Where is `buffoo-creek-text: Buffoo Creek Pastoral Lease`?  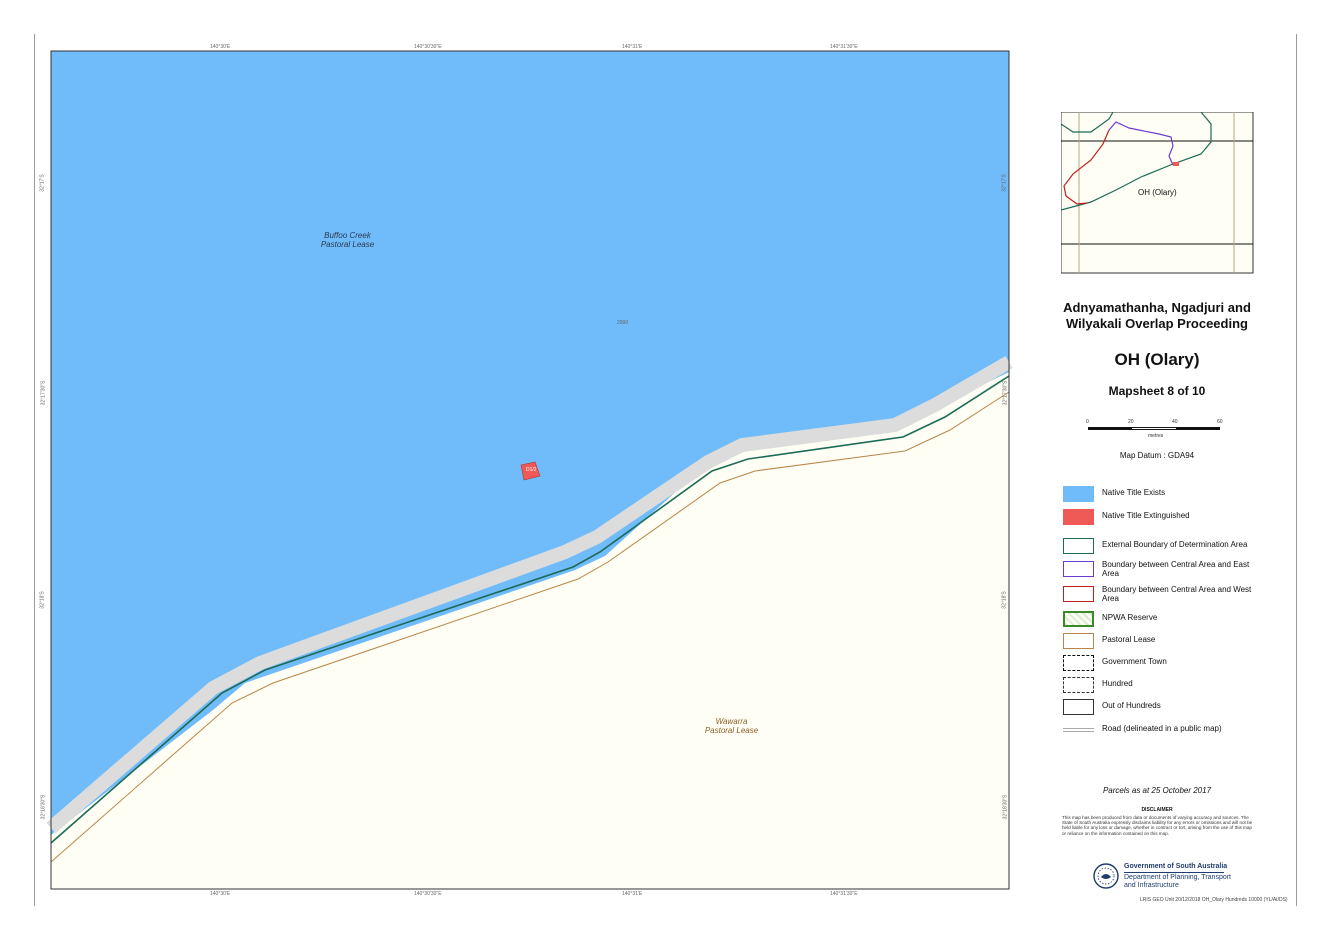 buffoo-creek-text: Buffoo Creek Pastoral Lease is located at coordinates (347, 240).